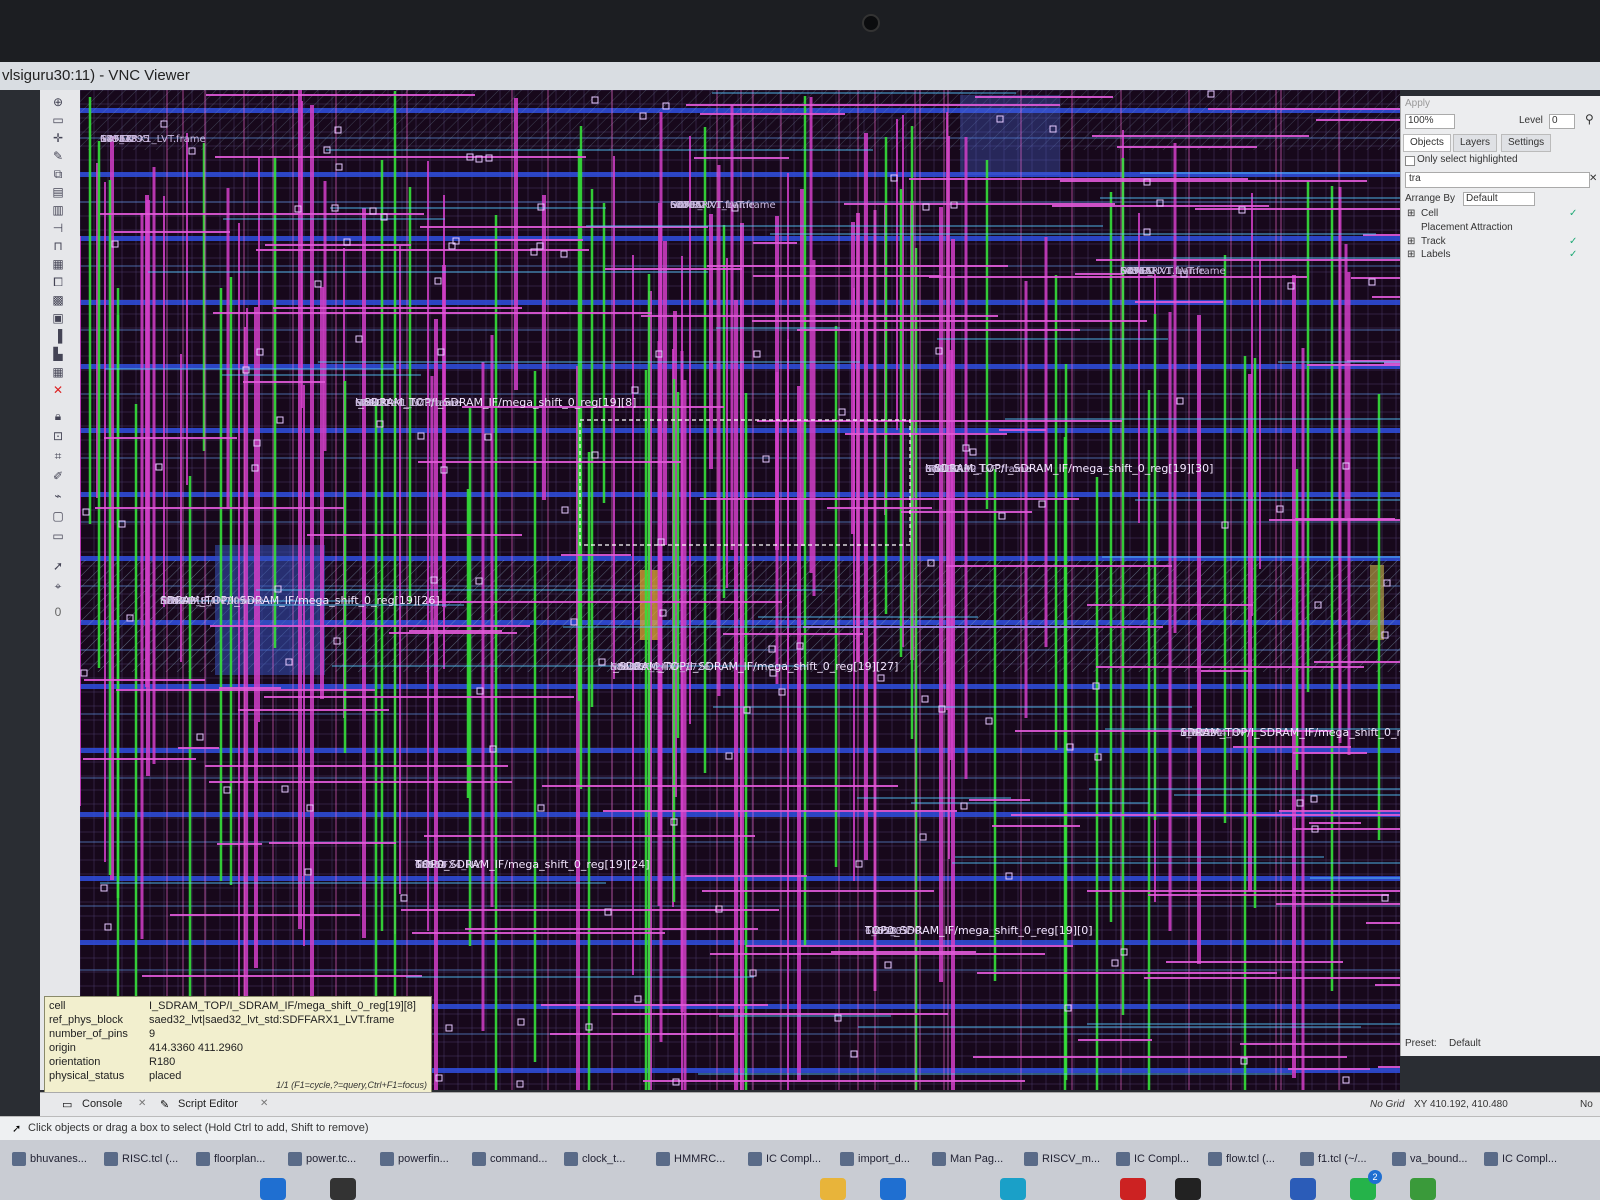 Image resolution: width=1600 pixels, height=1200 pixels. What do you see at coordinates (58, 496) in the screenshot?
I see `brush-icon: ⌁` at bounding box center [58, 496].